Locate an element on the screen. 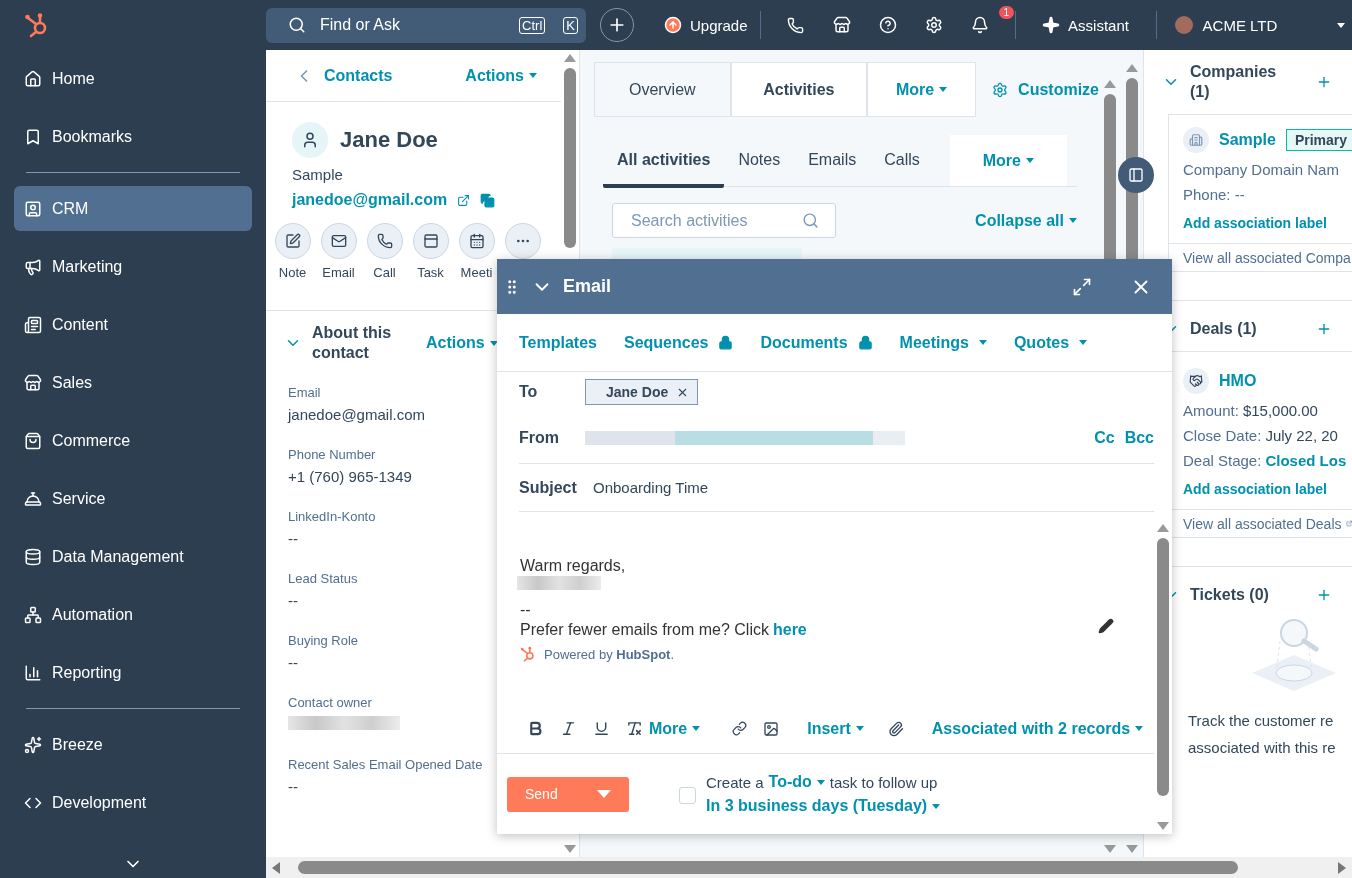 This screenshot has height=878, width=1352. activity-tab: All activities is located at coordinates (664, 161).